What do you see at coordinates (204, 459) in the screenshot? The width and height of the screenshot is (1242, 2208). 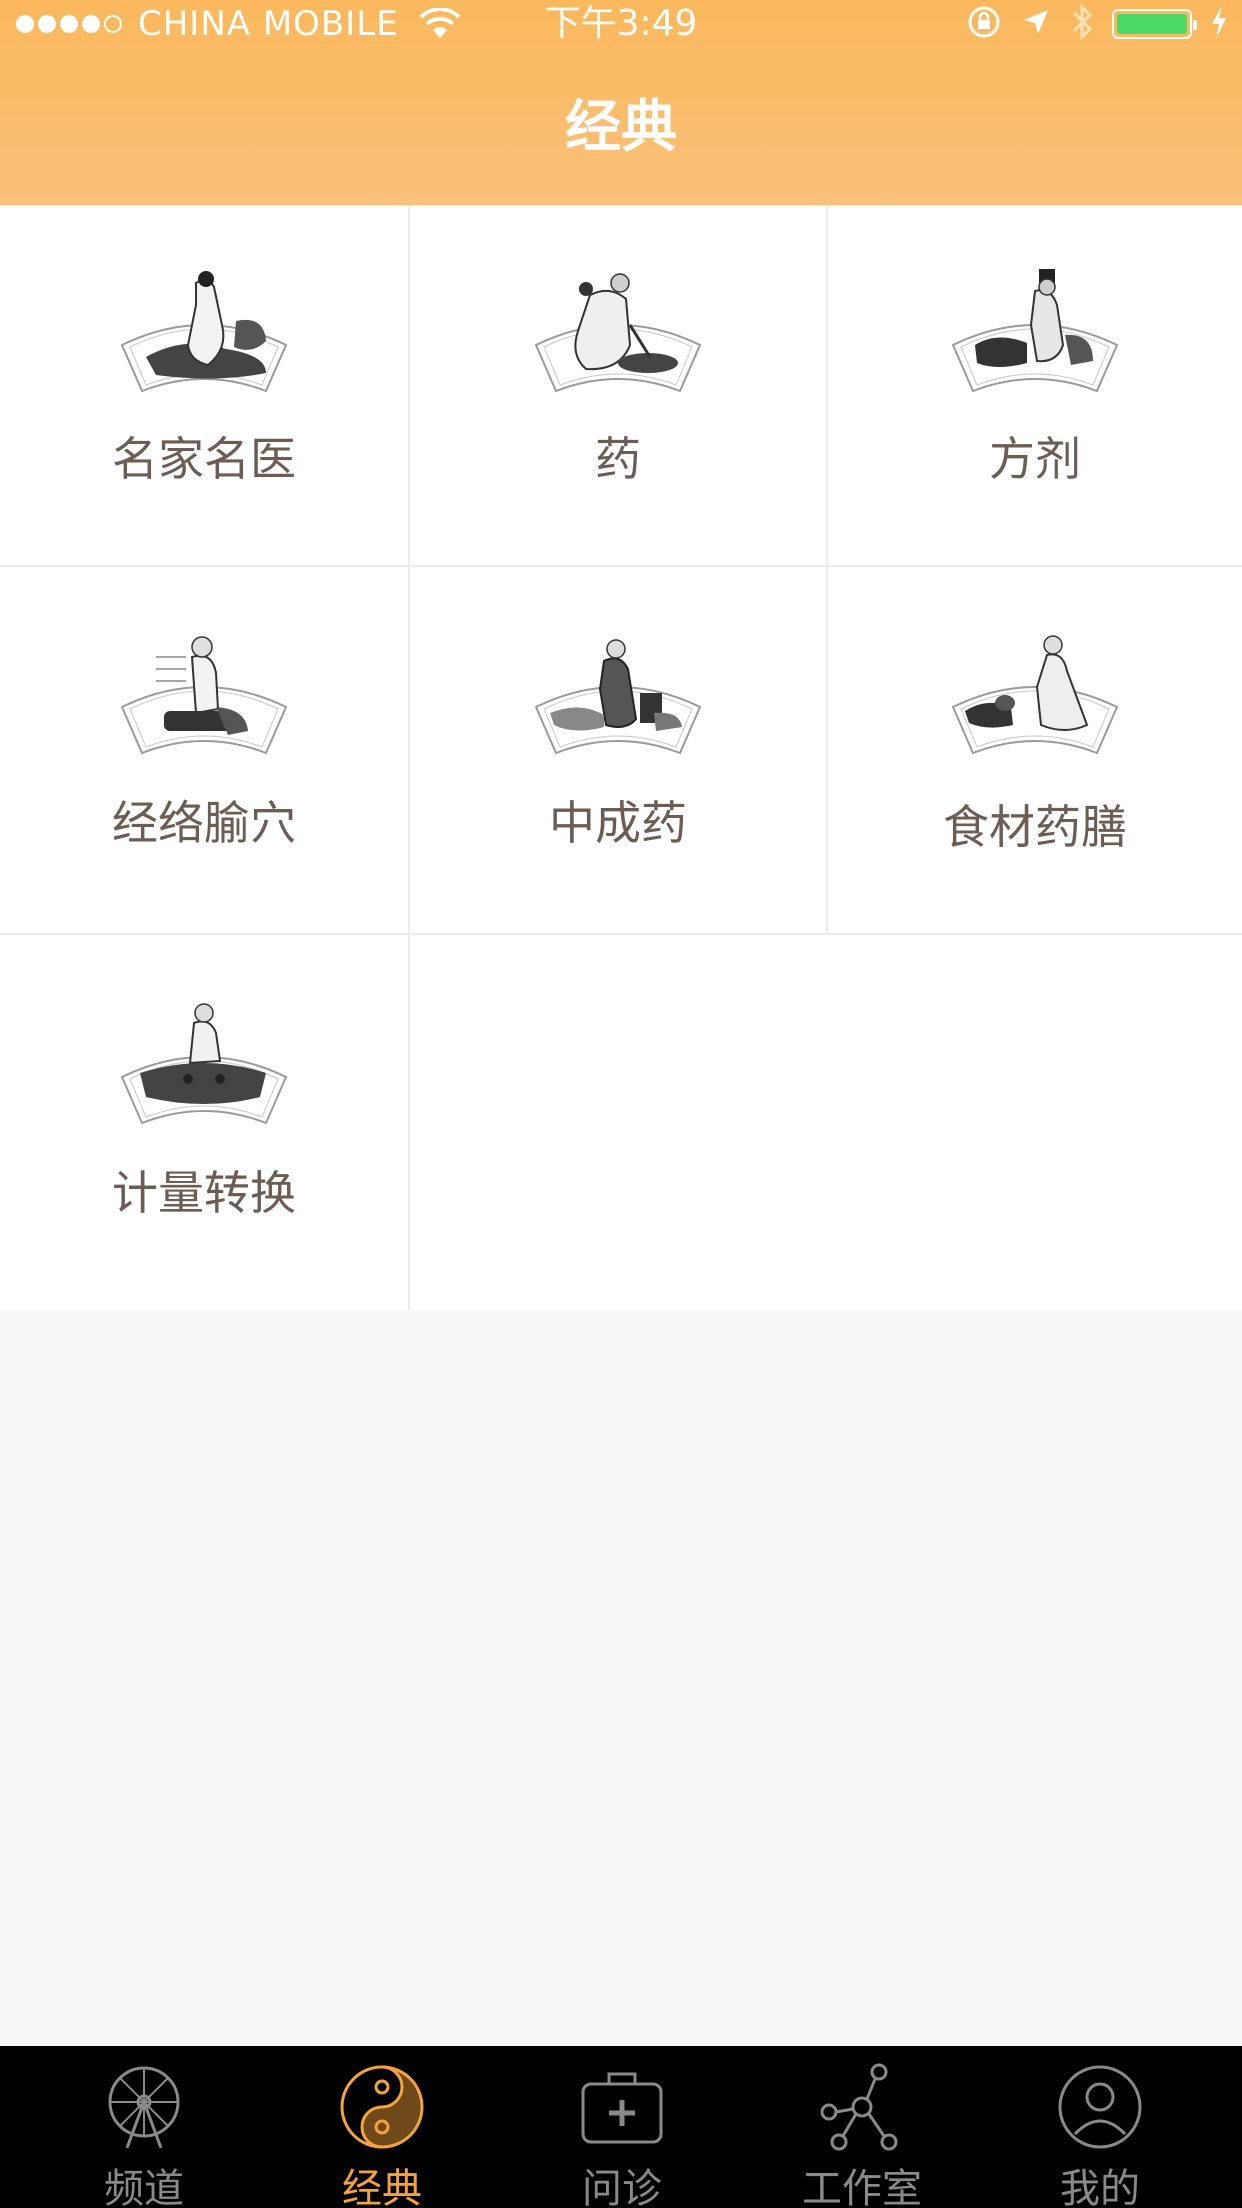 I see `category-label: 名家名医` at bounding box center [204, 459].